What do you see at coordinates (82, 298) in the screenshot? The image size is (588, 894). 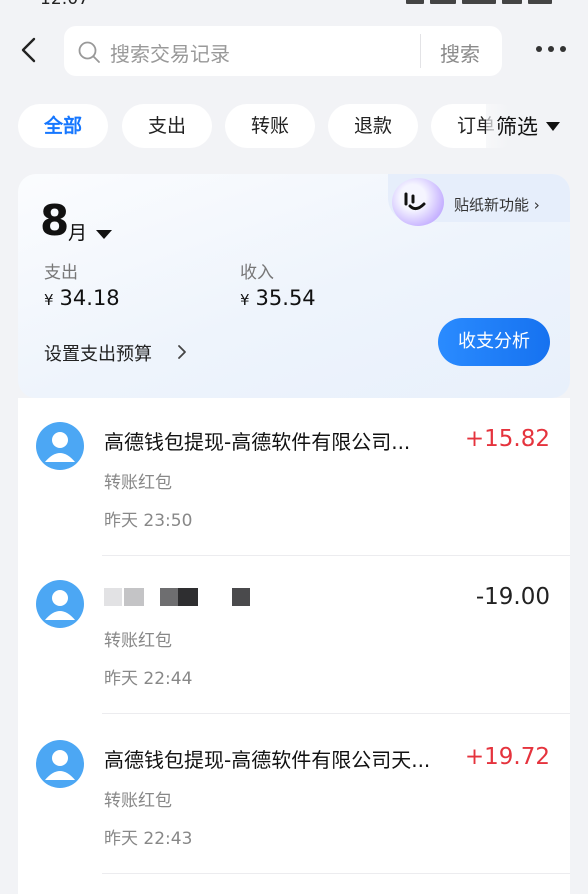 I see `expense-value: ¥34.18` at bounding box center [82, 298].